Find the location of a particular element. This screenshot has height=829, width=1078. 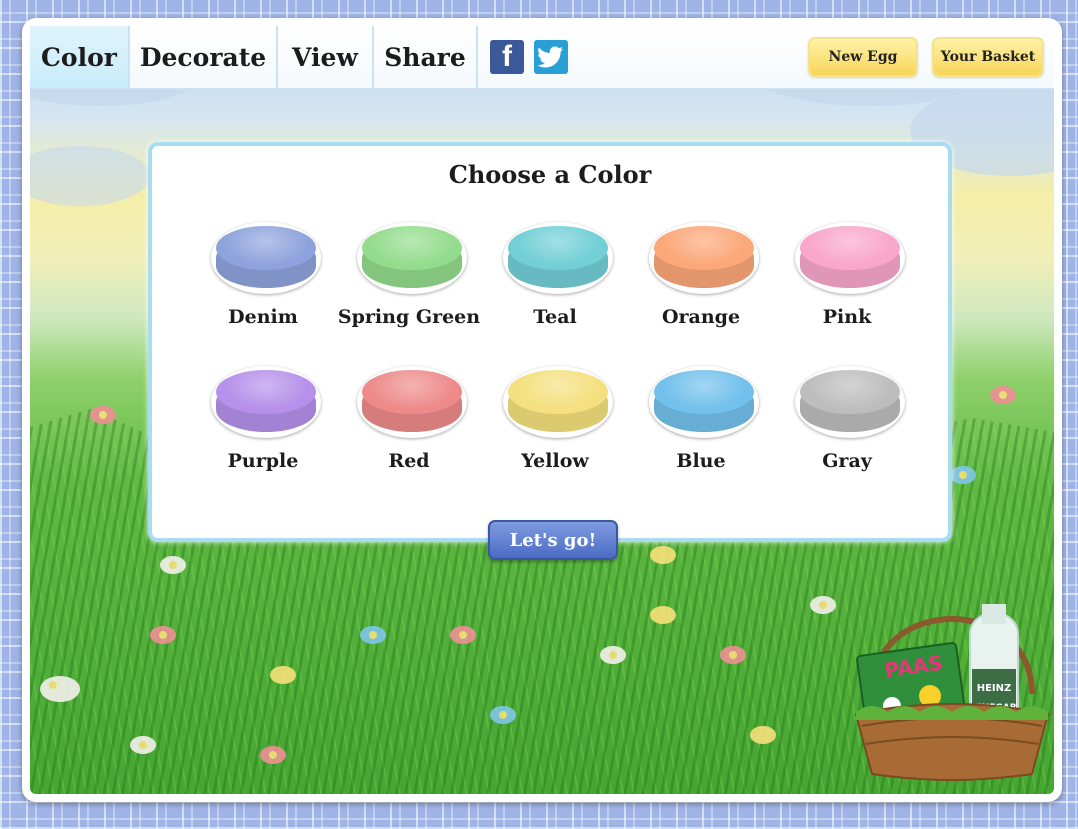

color-label: Spring Green is located at coordinates (409, 317).